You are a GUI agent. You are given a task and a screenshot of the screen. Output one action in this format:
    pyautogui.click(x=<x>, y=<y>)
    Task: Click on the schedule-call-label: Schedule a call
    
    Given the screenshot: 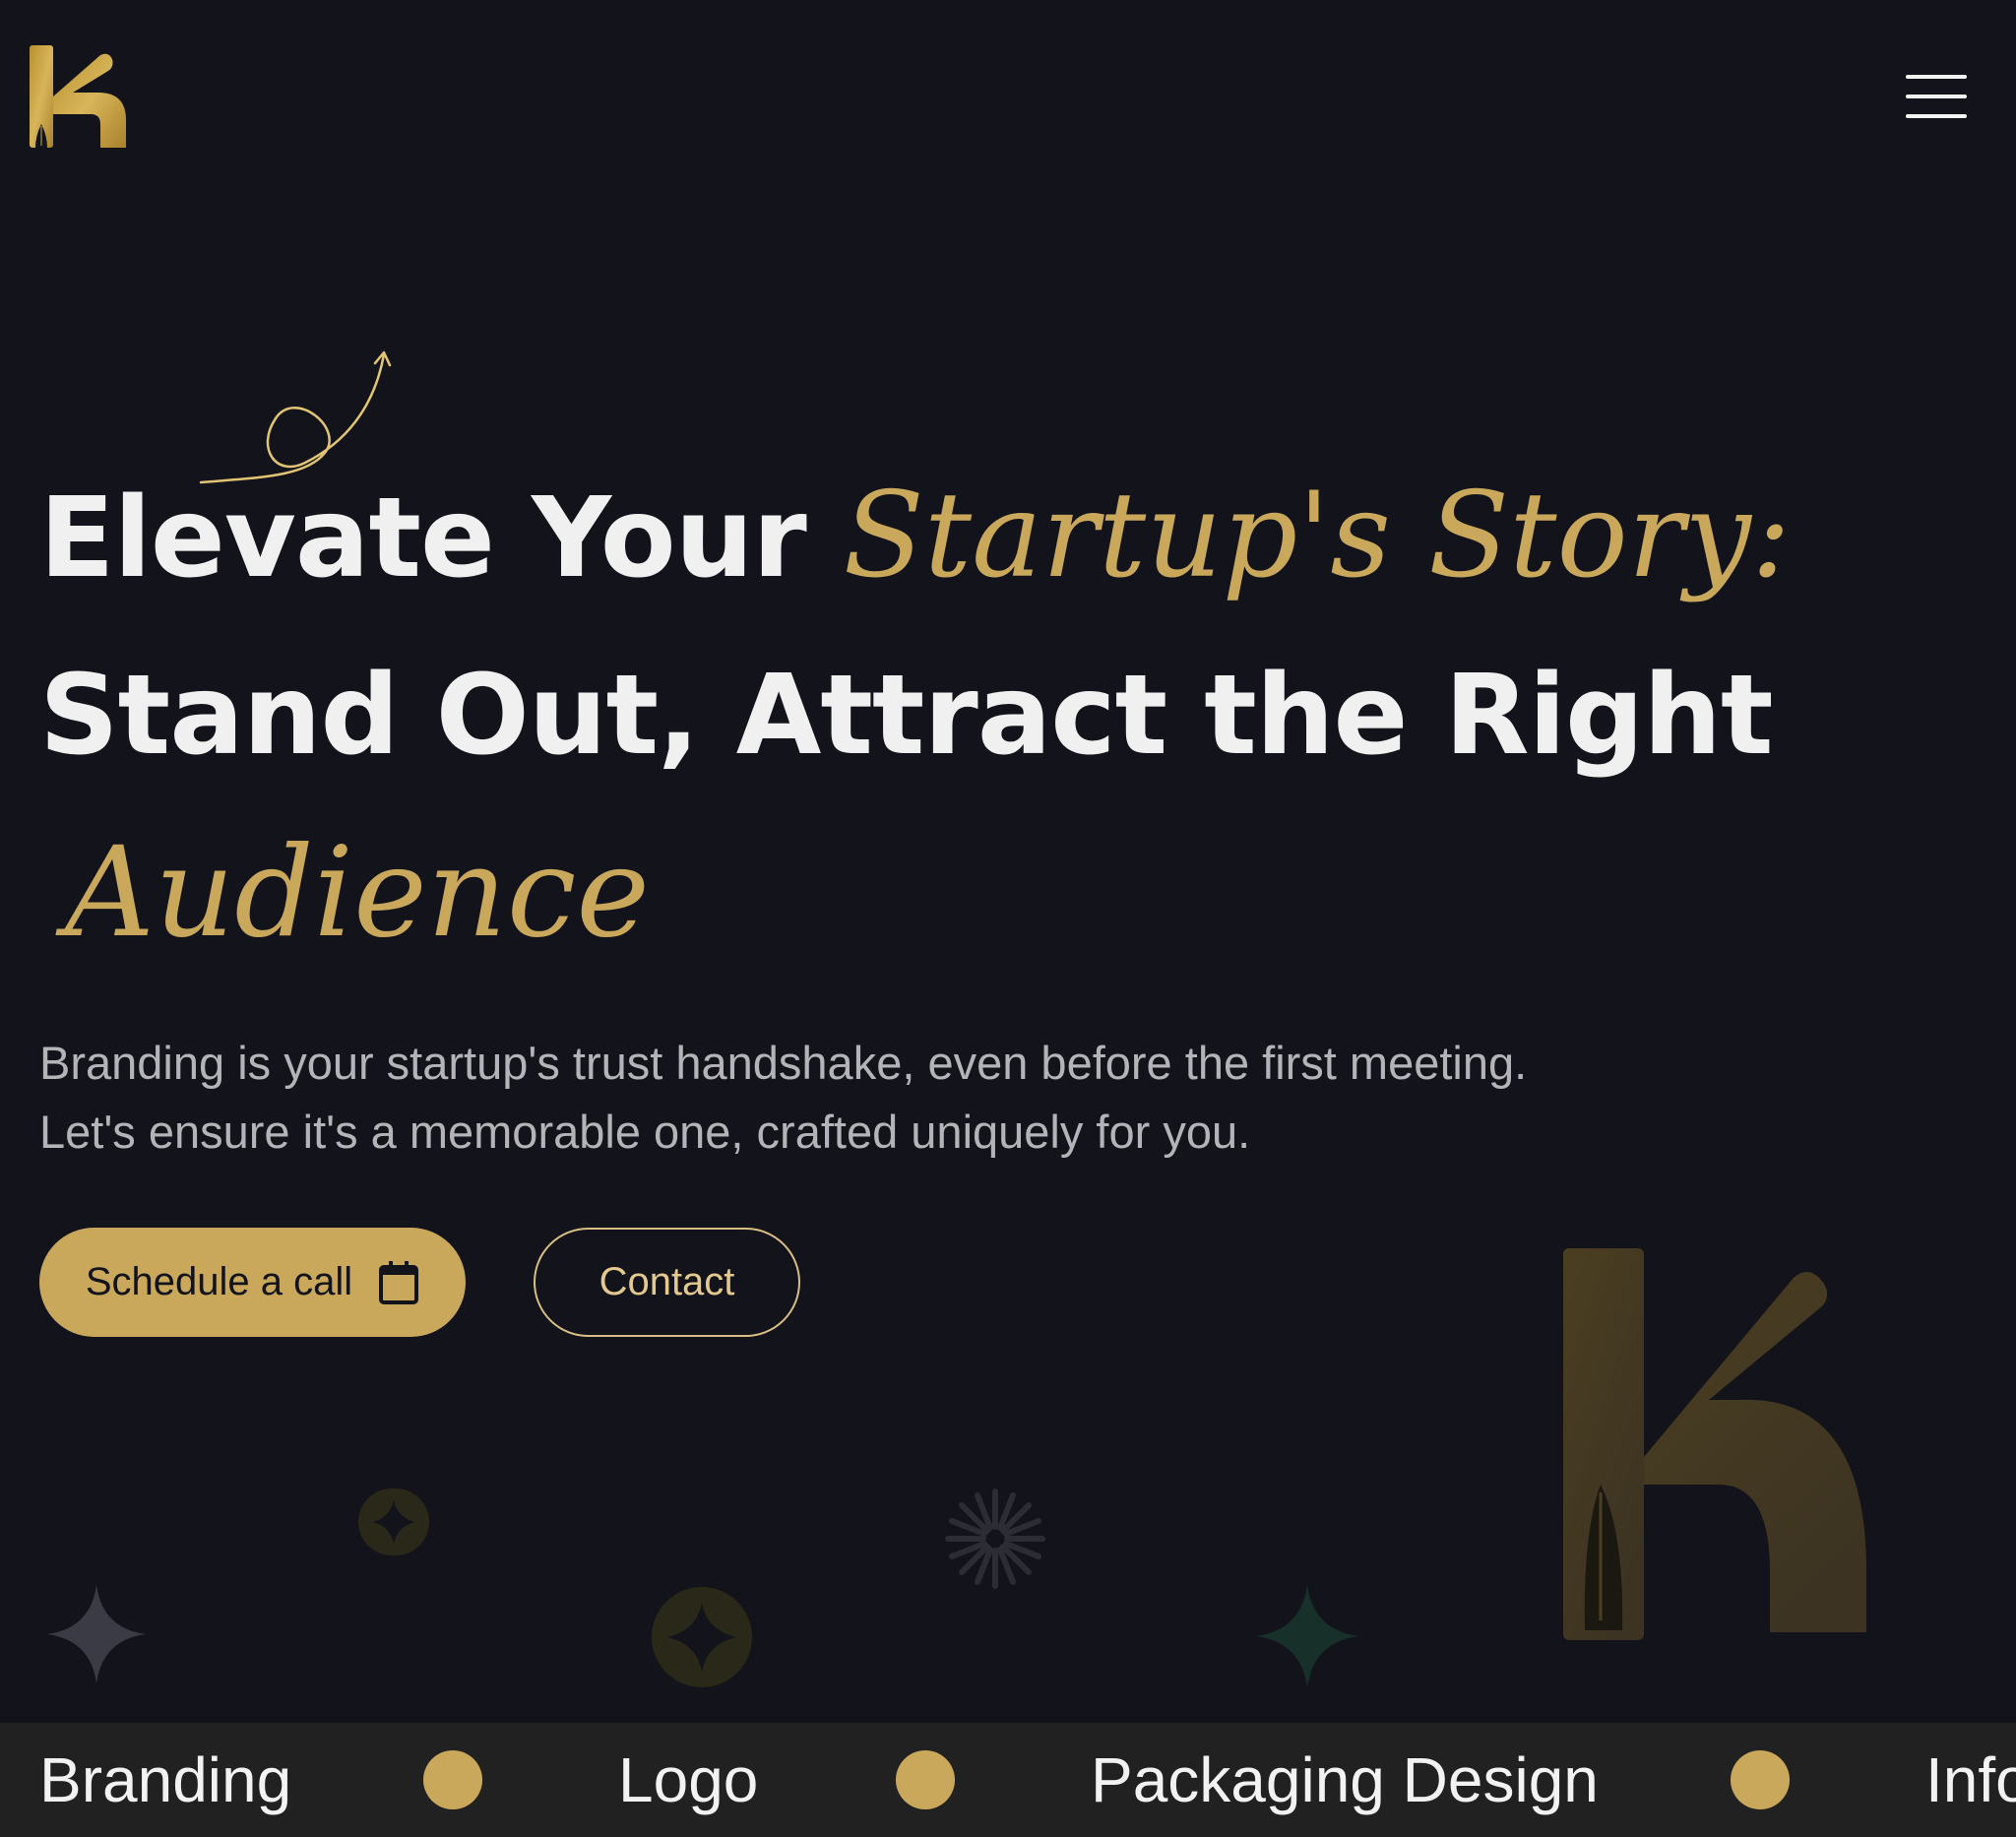 What is the action you would take?
    pyautogui.click(x=219, y=1281)
    